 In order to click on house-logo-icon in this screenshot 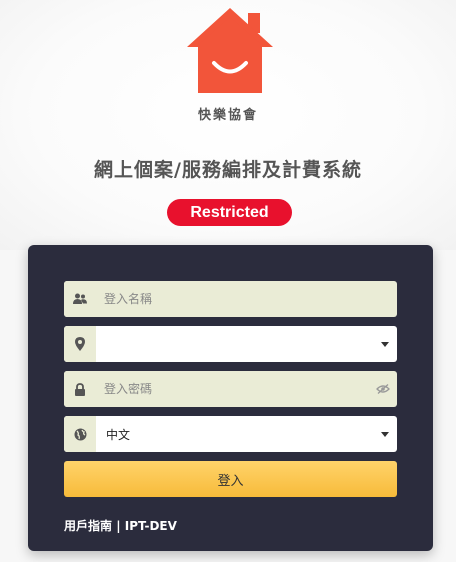, I will do `click(230, 51)`.